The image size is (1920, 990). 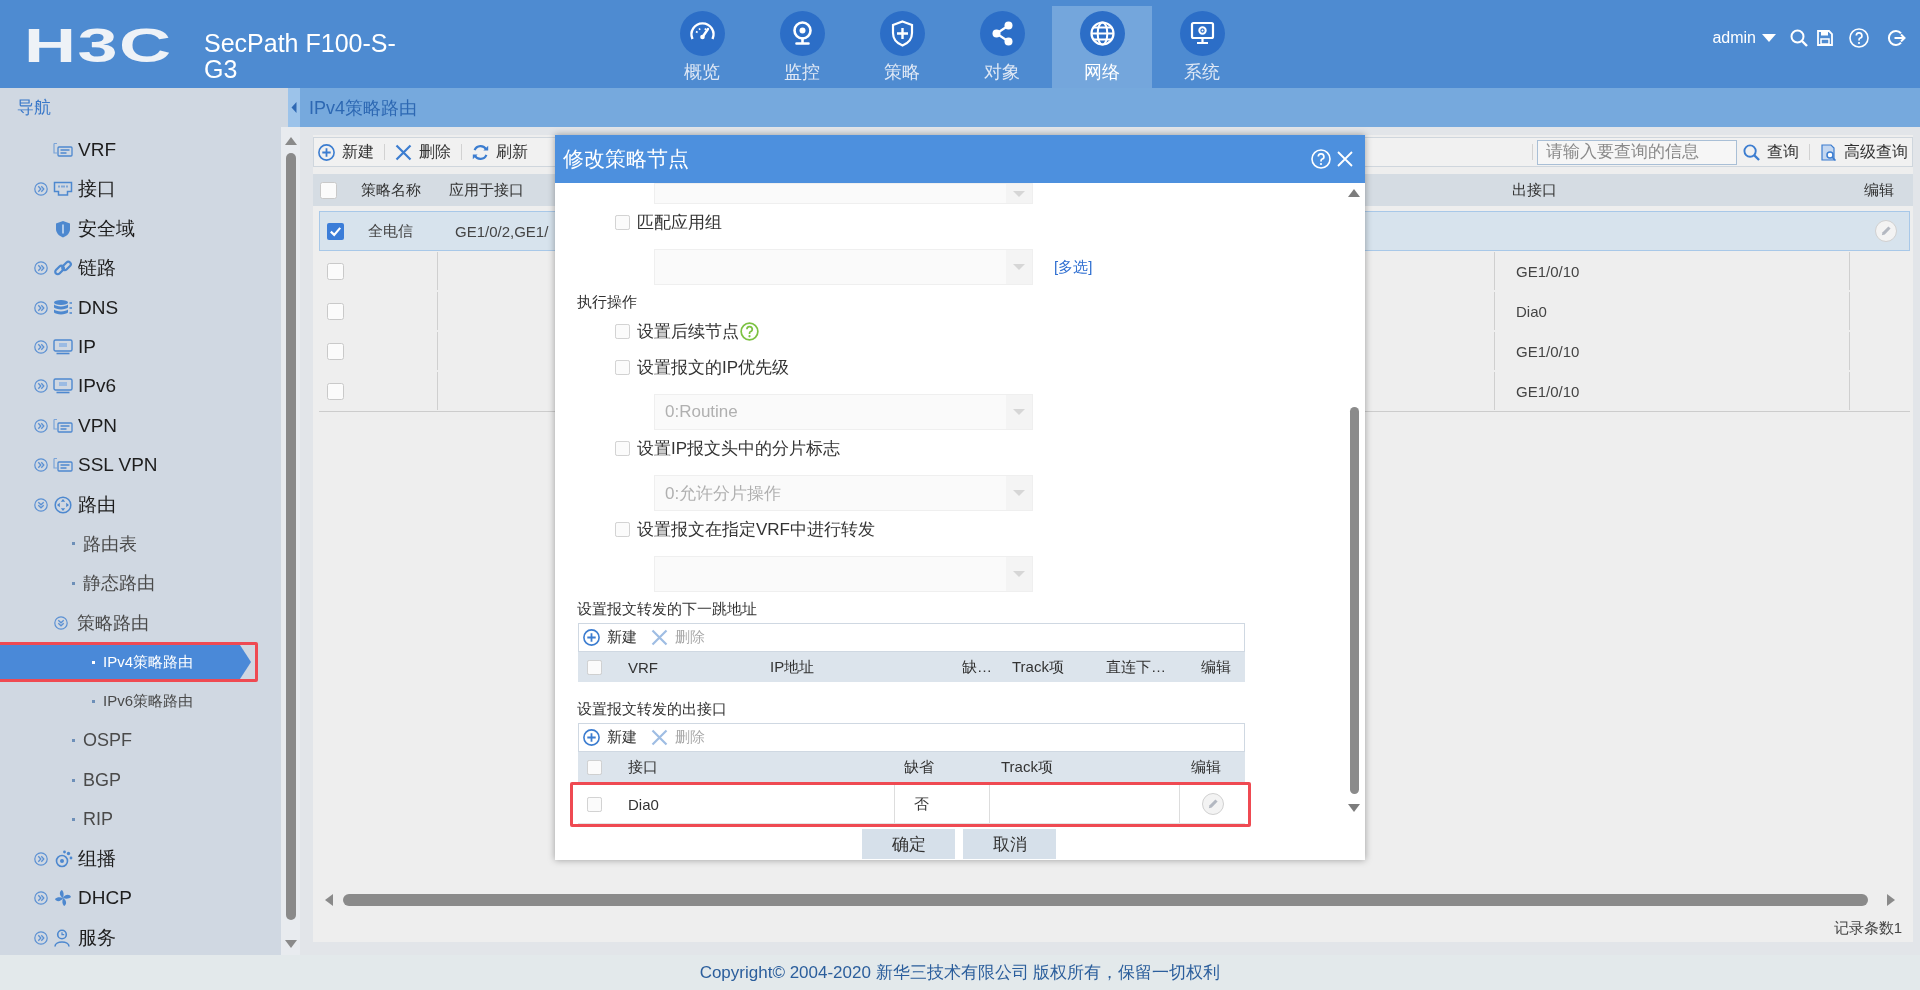 What do you see at coordinates (486, 190) in the screenshot?
I see `column-header: 应用于接口` at bounding box center [486, 190].